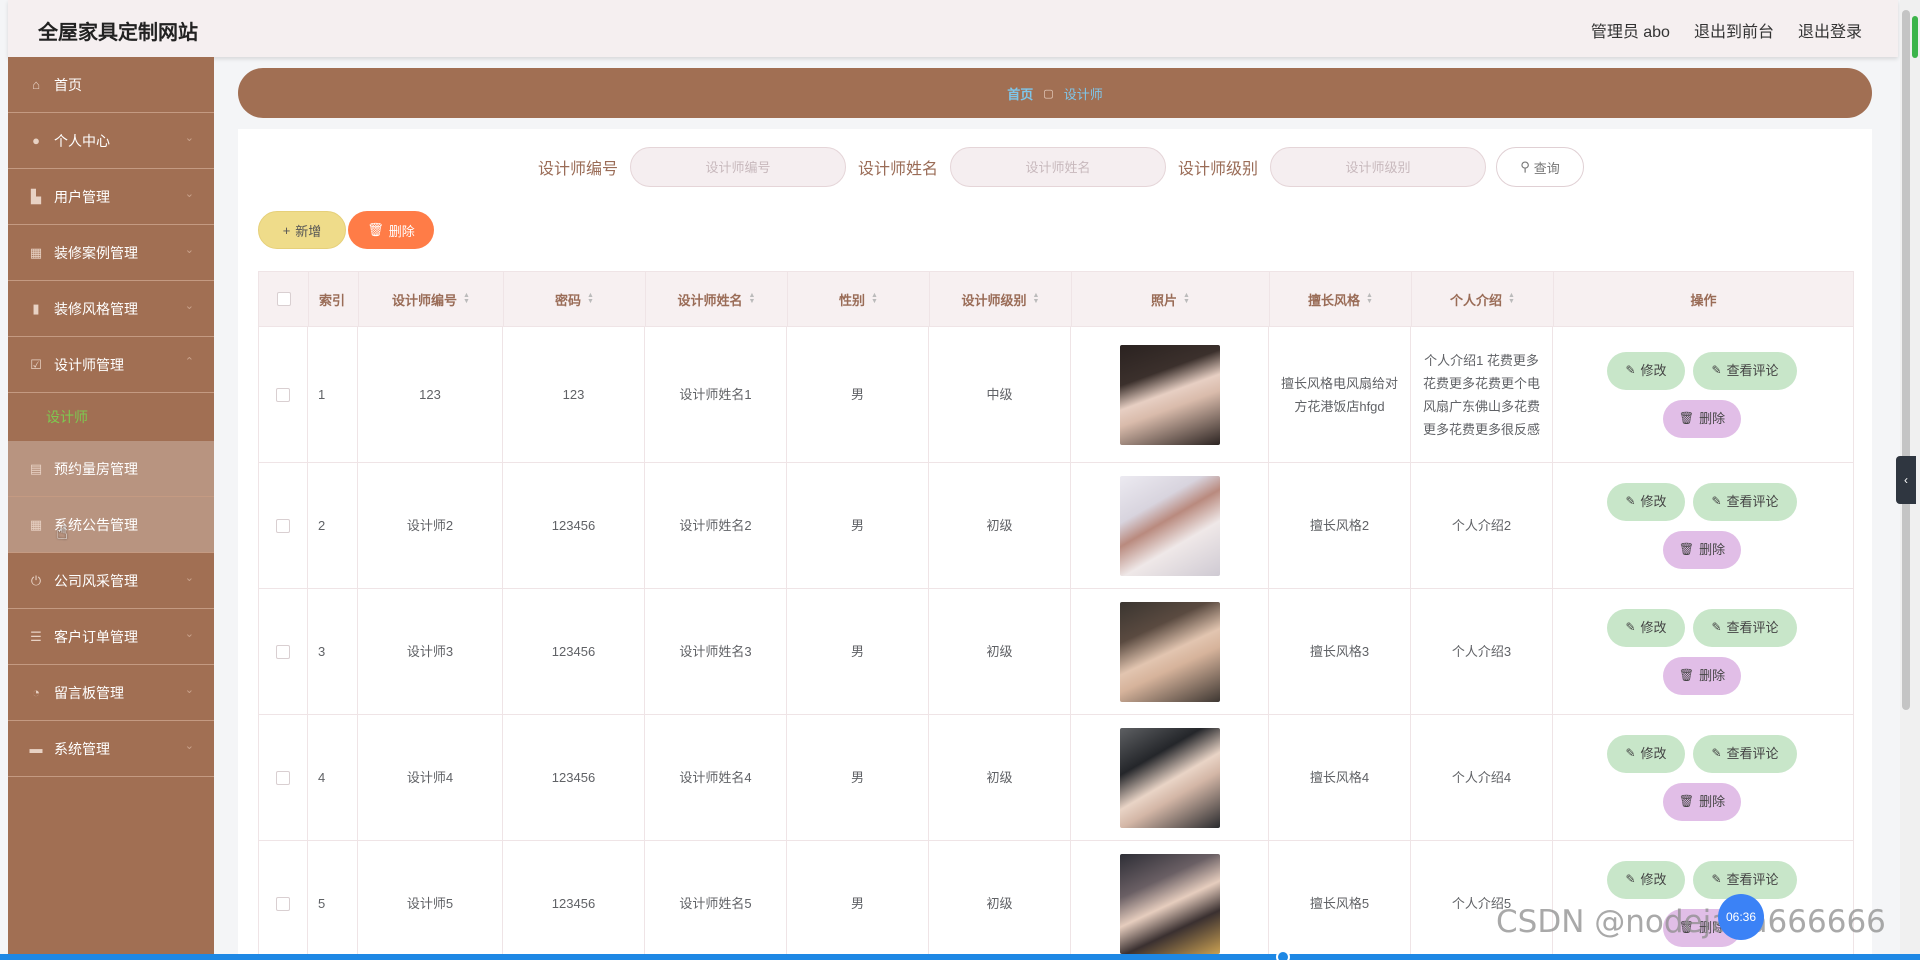  What do you see at coordinates (568, 300) in the screenshot?
I see `column-header-label: 密码` at bounding box center [568, 300].